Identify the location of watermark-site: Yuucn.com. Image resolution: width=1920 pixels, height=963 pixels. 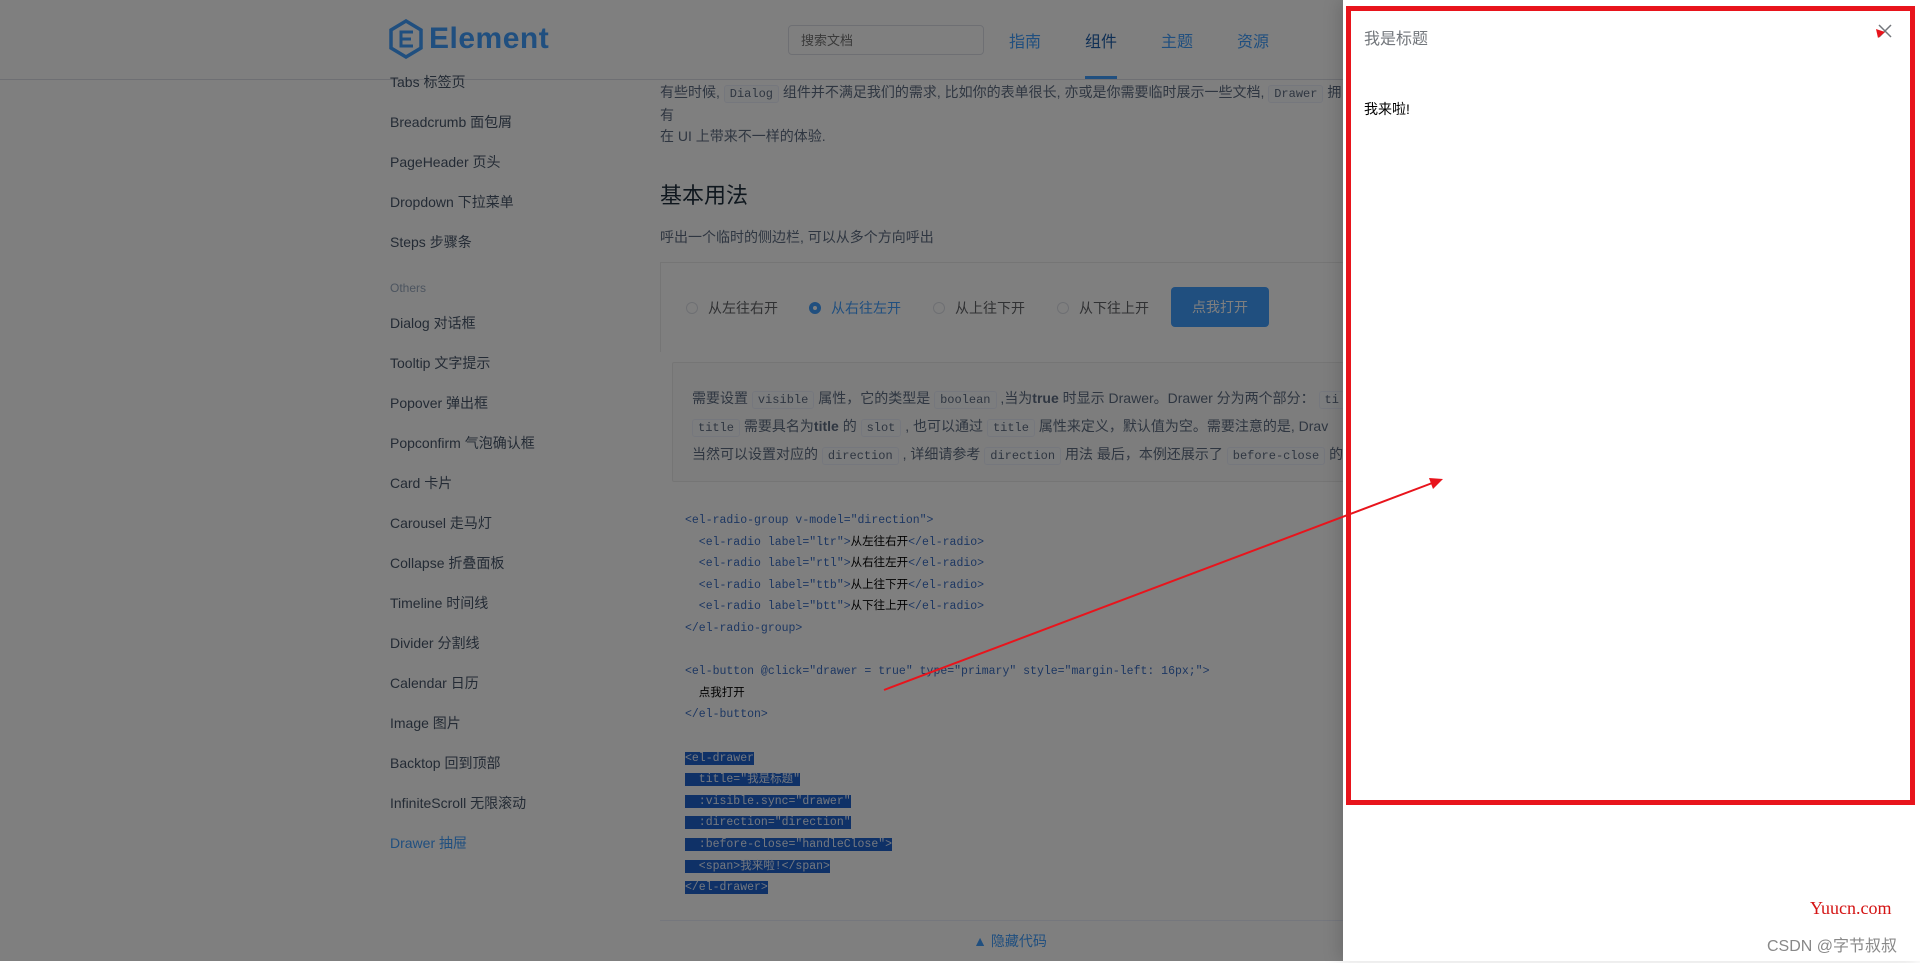
(1851, 908).